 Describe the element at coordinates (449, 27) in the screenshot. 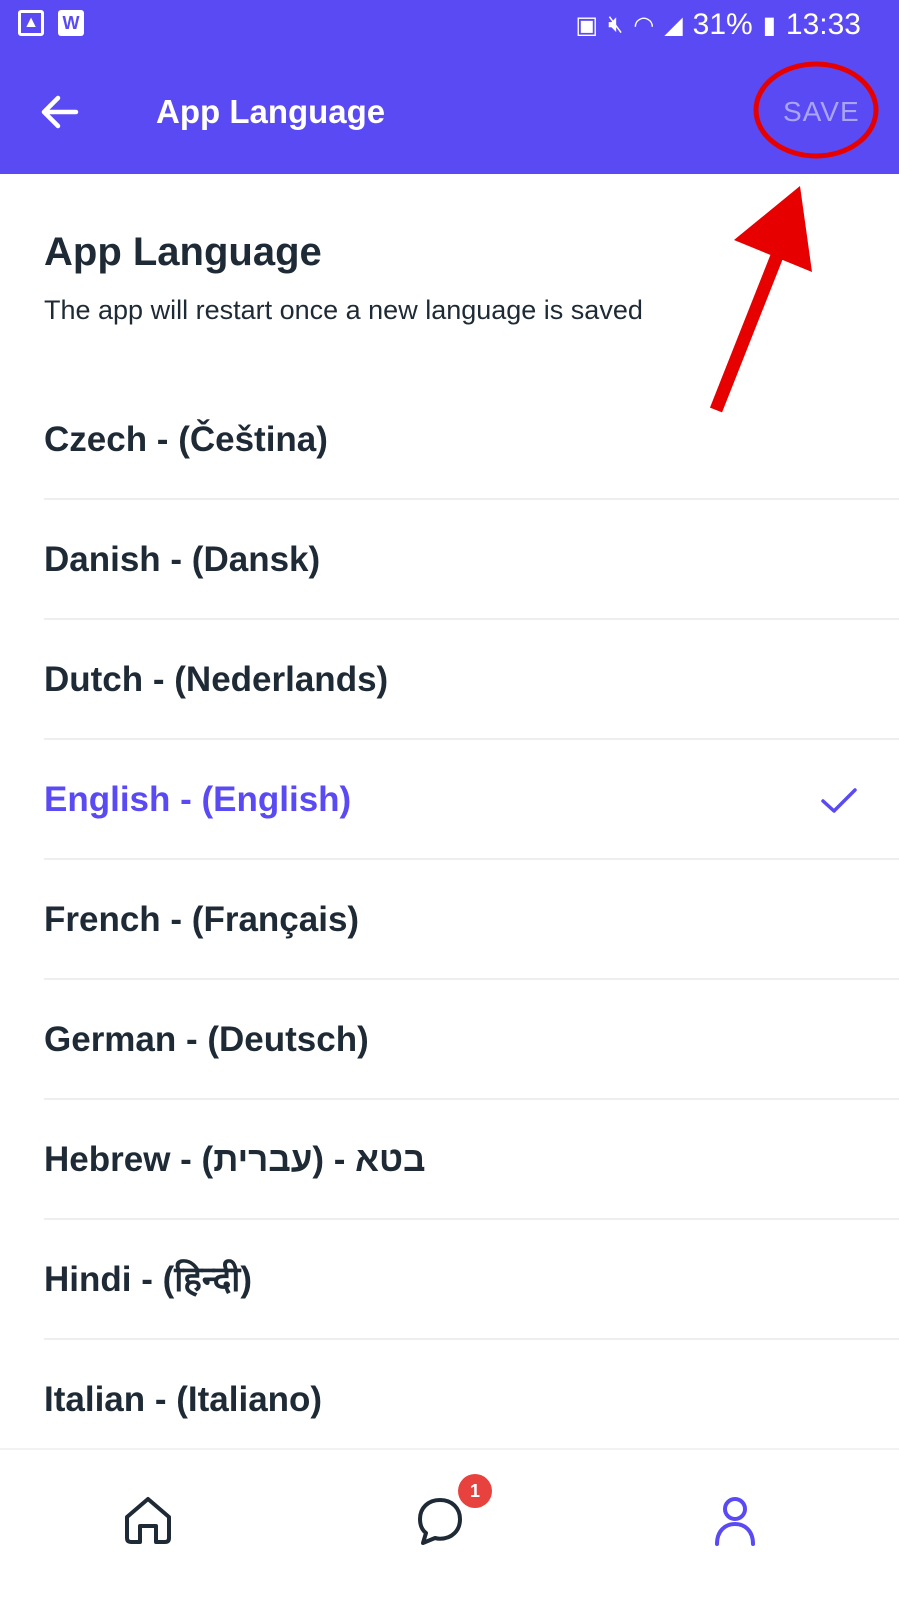

I see `status-bar: ▲ W ▣ 🔇︎ ◠ ◢ 31% ▮ 13:33` at that location.